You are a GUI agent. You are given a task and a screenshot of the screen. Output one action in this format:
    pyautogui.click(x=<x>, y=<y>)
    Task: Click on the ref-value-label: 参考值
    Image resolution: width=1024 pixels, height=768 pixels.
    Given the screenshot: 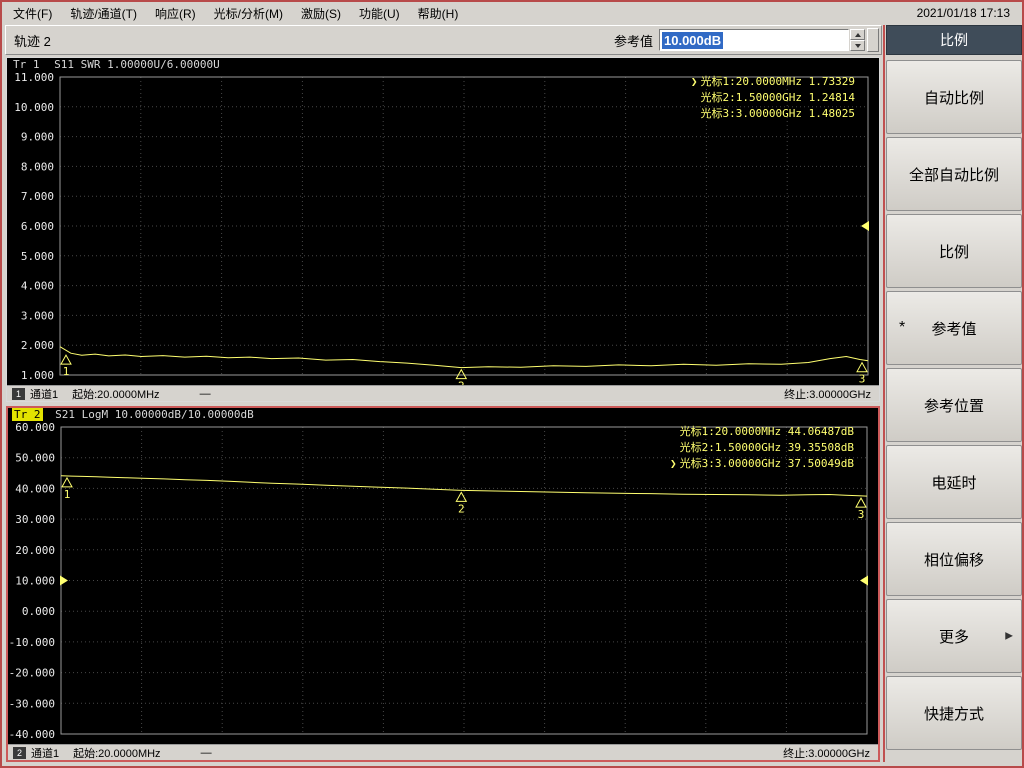 What is the action you would take?
    pyautogui.click(x=633, y=41)
    